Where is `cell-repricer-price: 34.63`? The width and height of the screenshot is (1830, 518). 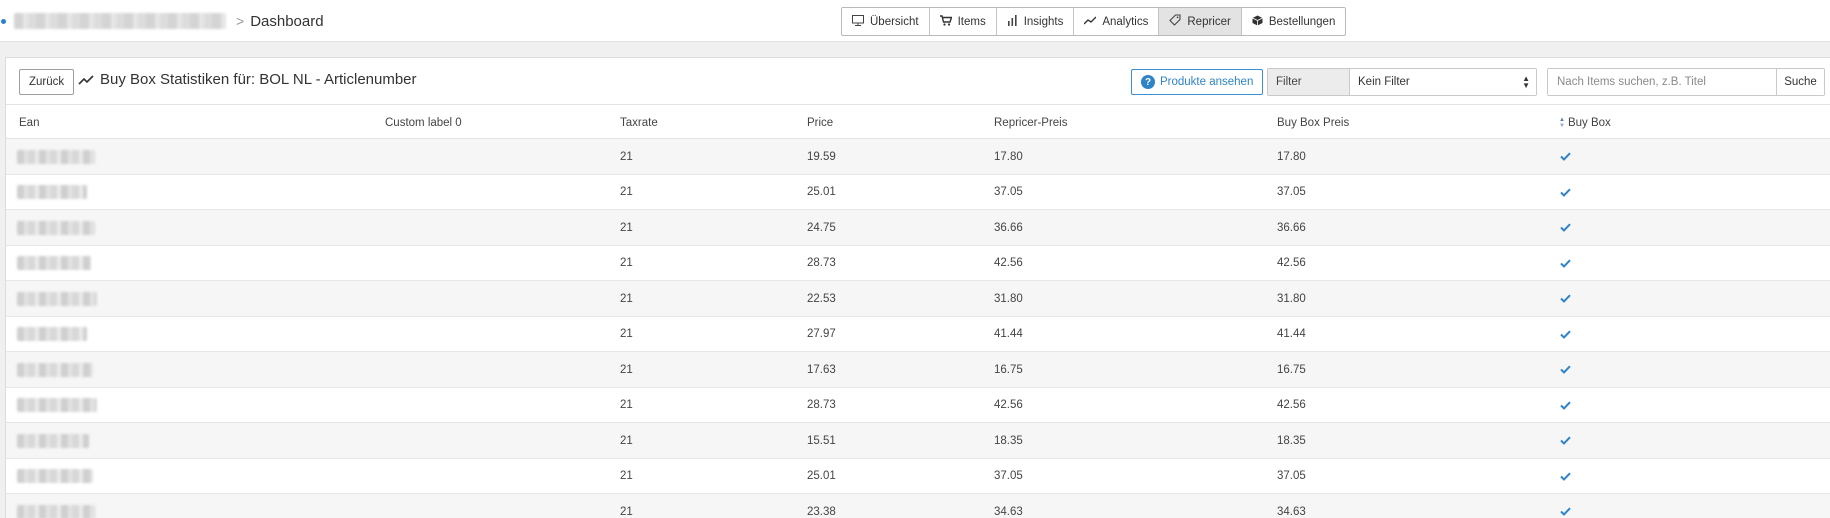 cell-repricer-price: 34.63 is located at coordinates (1008, 511).